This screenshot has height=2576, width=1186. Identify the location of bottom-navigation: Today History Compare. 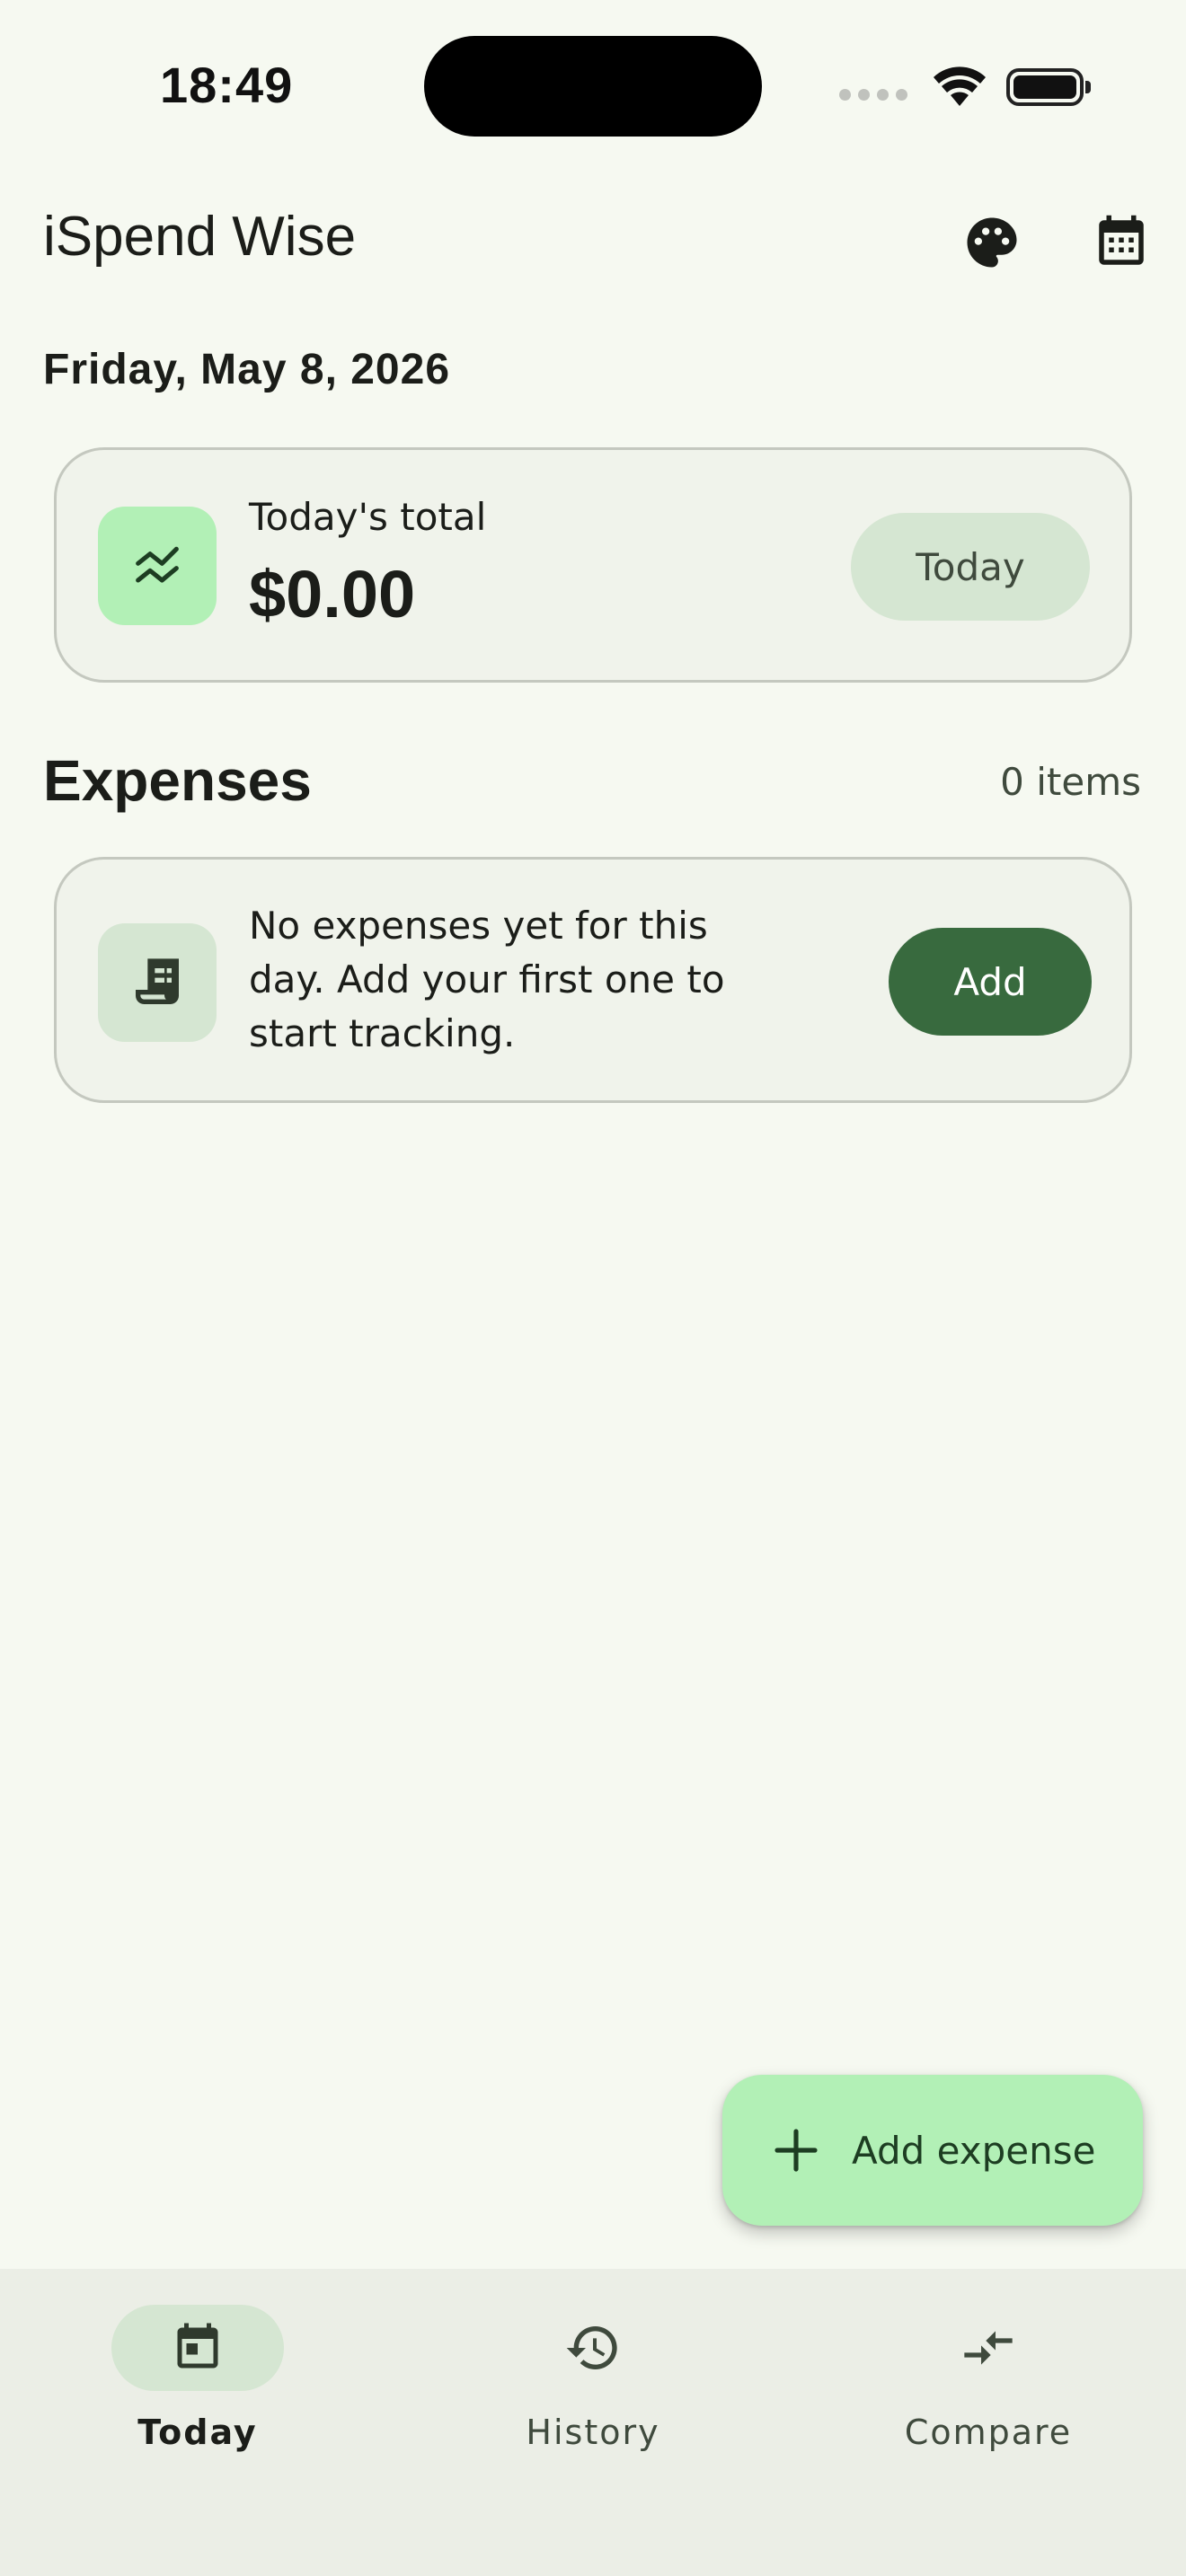
(593, 2422).